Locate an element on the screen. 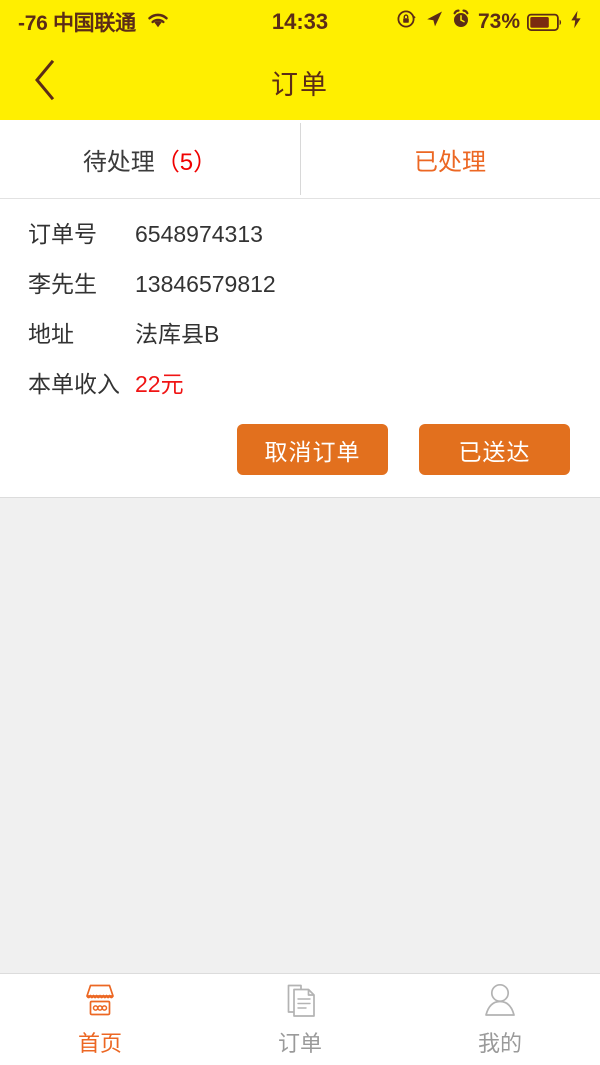  carrier-label: -76 中国联通 is located at coordinates (77, 23).